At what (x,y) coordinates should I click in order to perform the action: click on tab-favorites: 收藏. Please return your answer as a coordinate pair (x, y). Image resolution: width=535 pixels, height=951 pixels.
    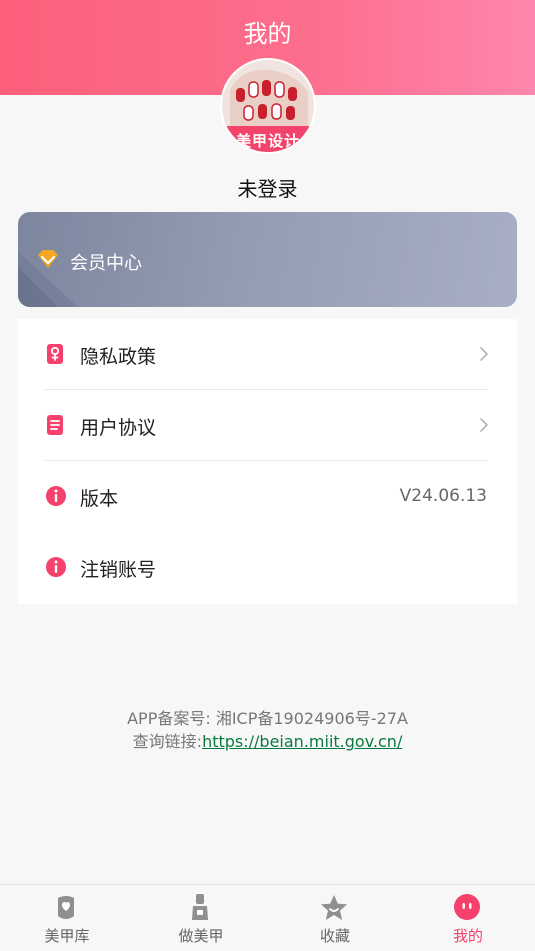
    Looking at the image, I should click on (335, 918).